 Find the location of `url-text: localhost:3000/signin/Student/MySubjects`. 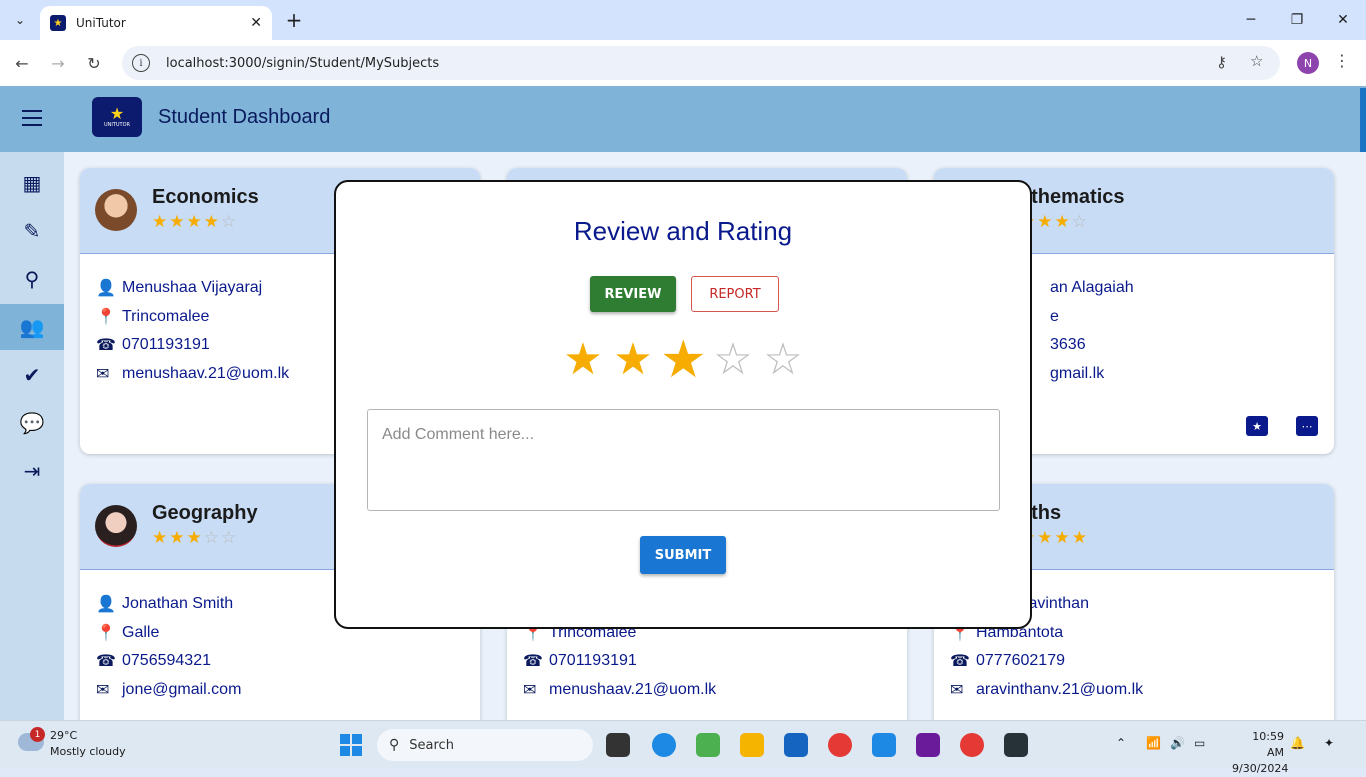

url-text: localhost:3000/signin/Student/MySubjects is located at coordinates (303, 63).